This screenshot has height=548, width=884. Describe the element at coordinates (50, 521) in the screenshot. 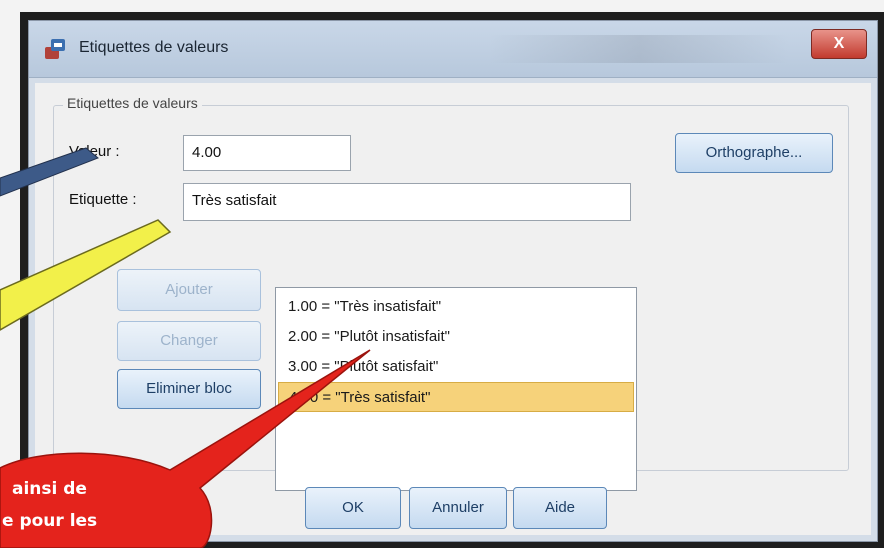

I see `callout-line-2: e pour les` at that location.